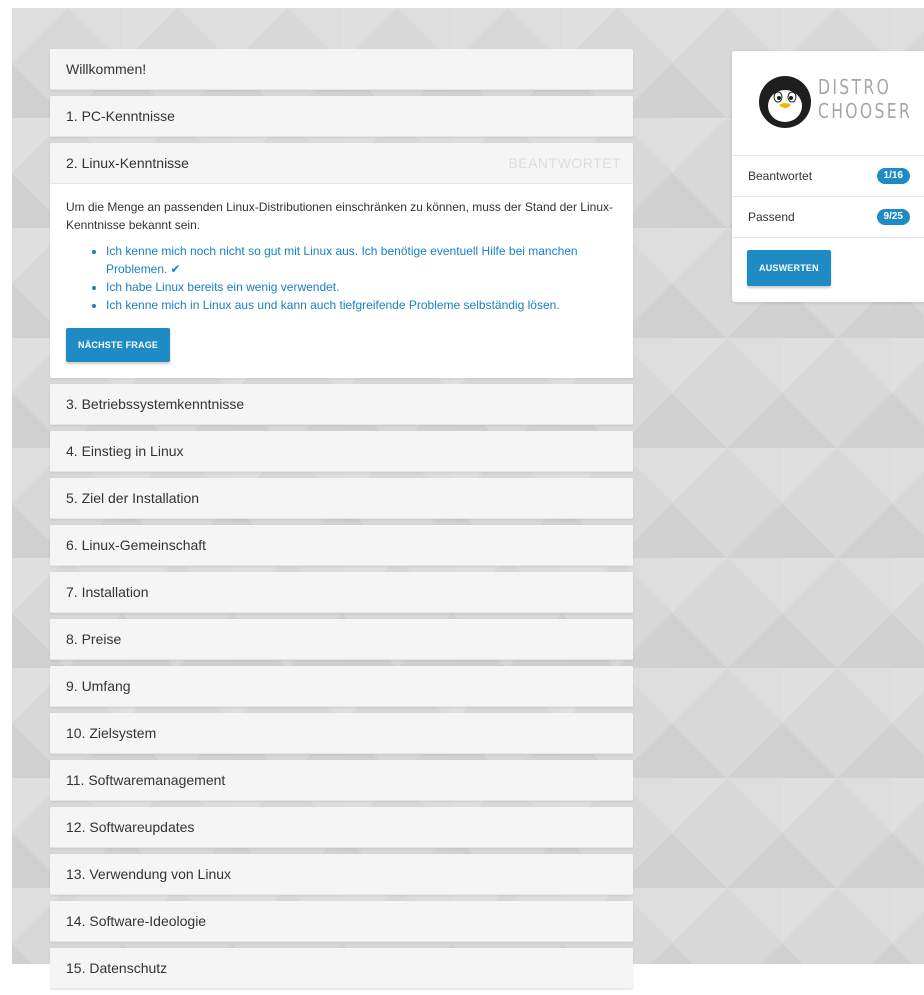  I want to click on question-header-active: 2. Linux-Kenntnisse BEANTWORTET, so click(341, 163).